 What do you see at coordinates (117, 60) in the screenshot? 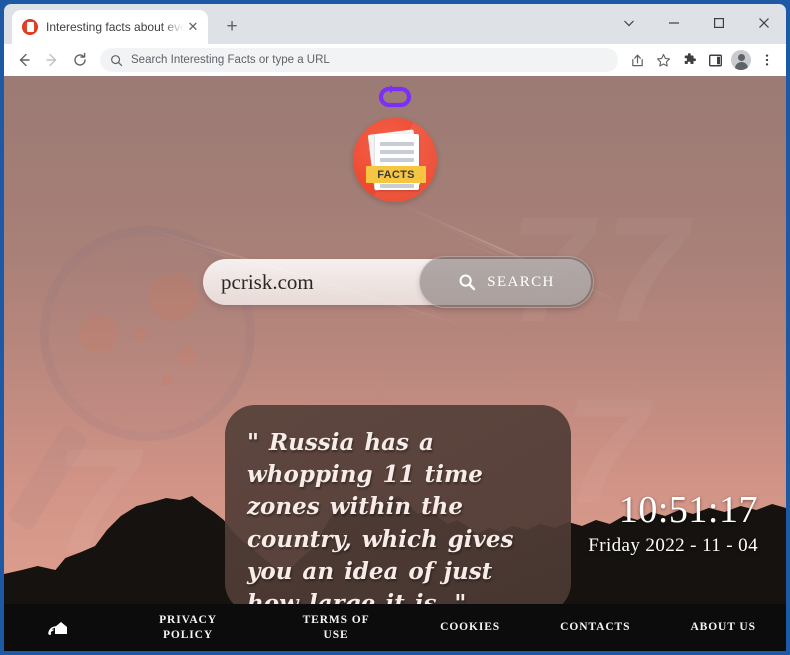
I see `search-icon` at bounding box center [117, 60].